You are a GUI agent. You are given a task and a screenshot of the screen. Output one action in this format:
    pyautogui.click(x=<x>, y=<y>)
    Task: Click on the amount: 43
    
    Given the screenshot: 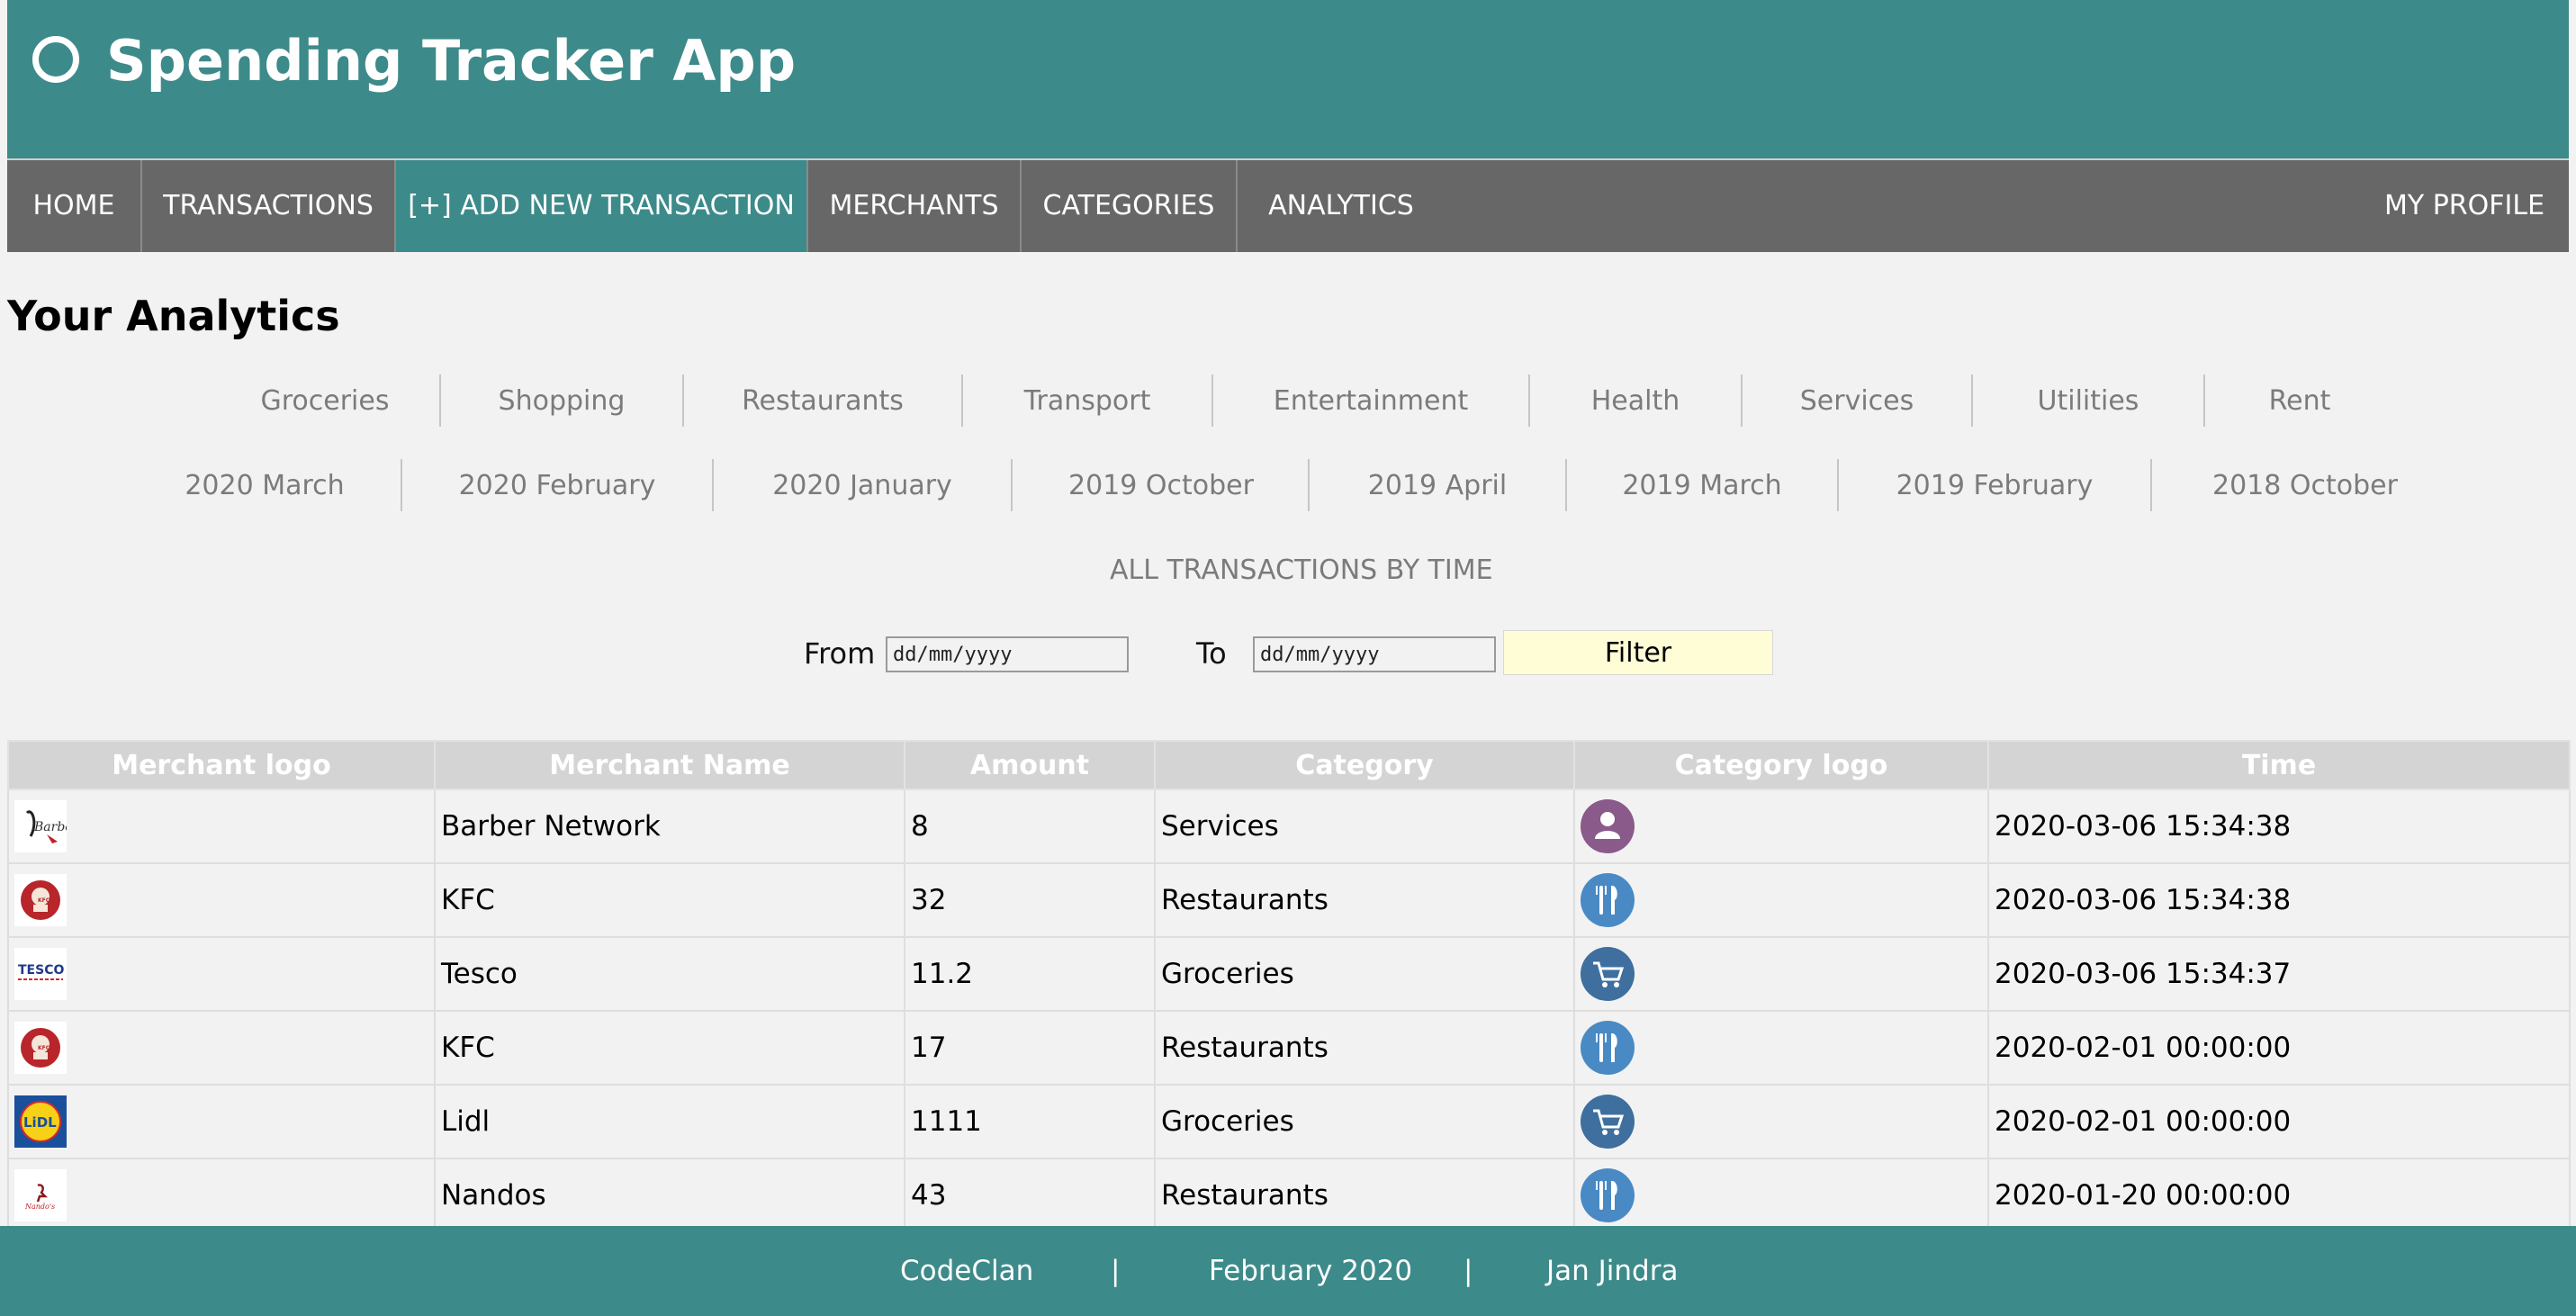 What is the action you would take?
    pyautogui.click(x=1030, y=1195)
    